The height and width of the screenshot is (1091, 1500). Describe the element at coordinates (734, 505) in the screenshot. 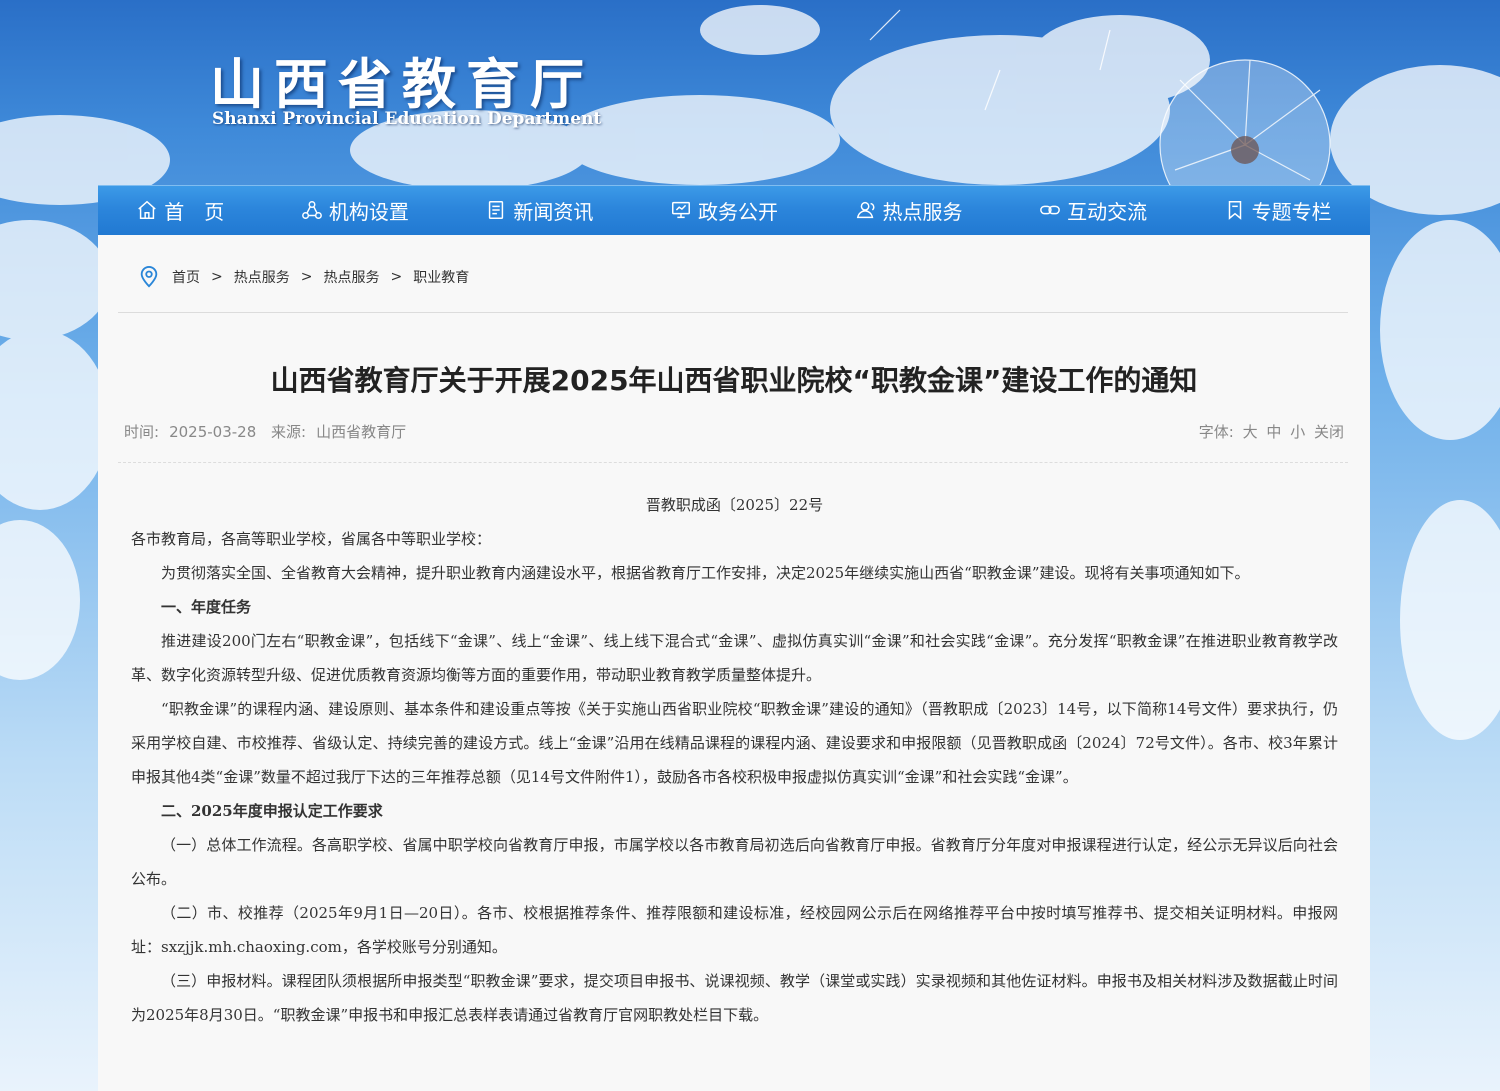

I see `document-number: 晋教职成函〔2025〕22号` at that location.